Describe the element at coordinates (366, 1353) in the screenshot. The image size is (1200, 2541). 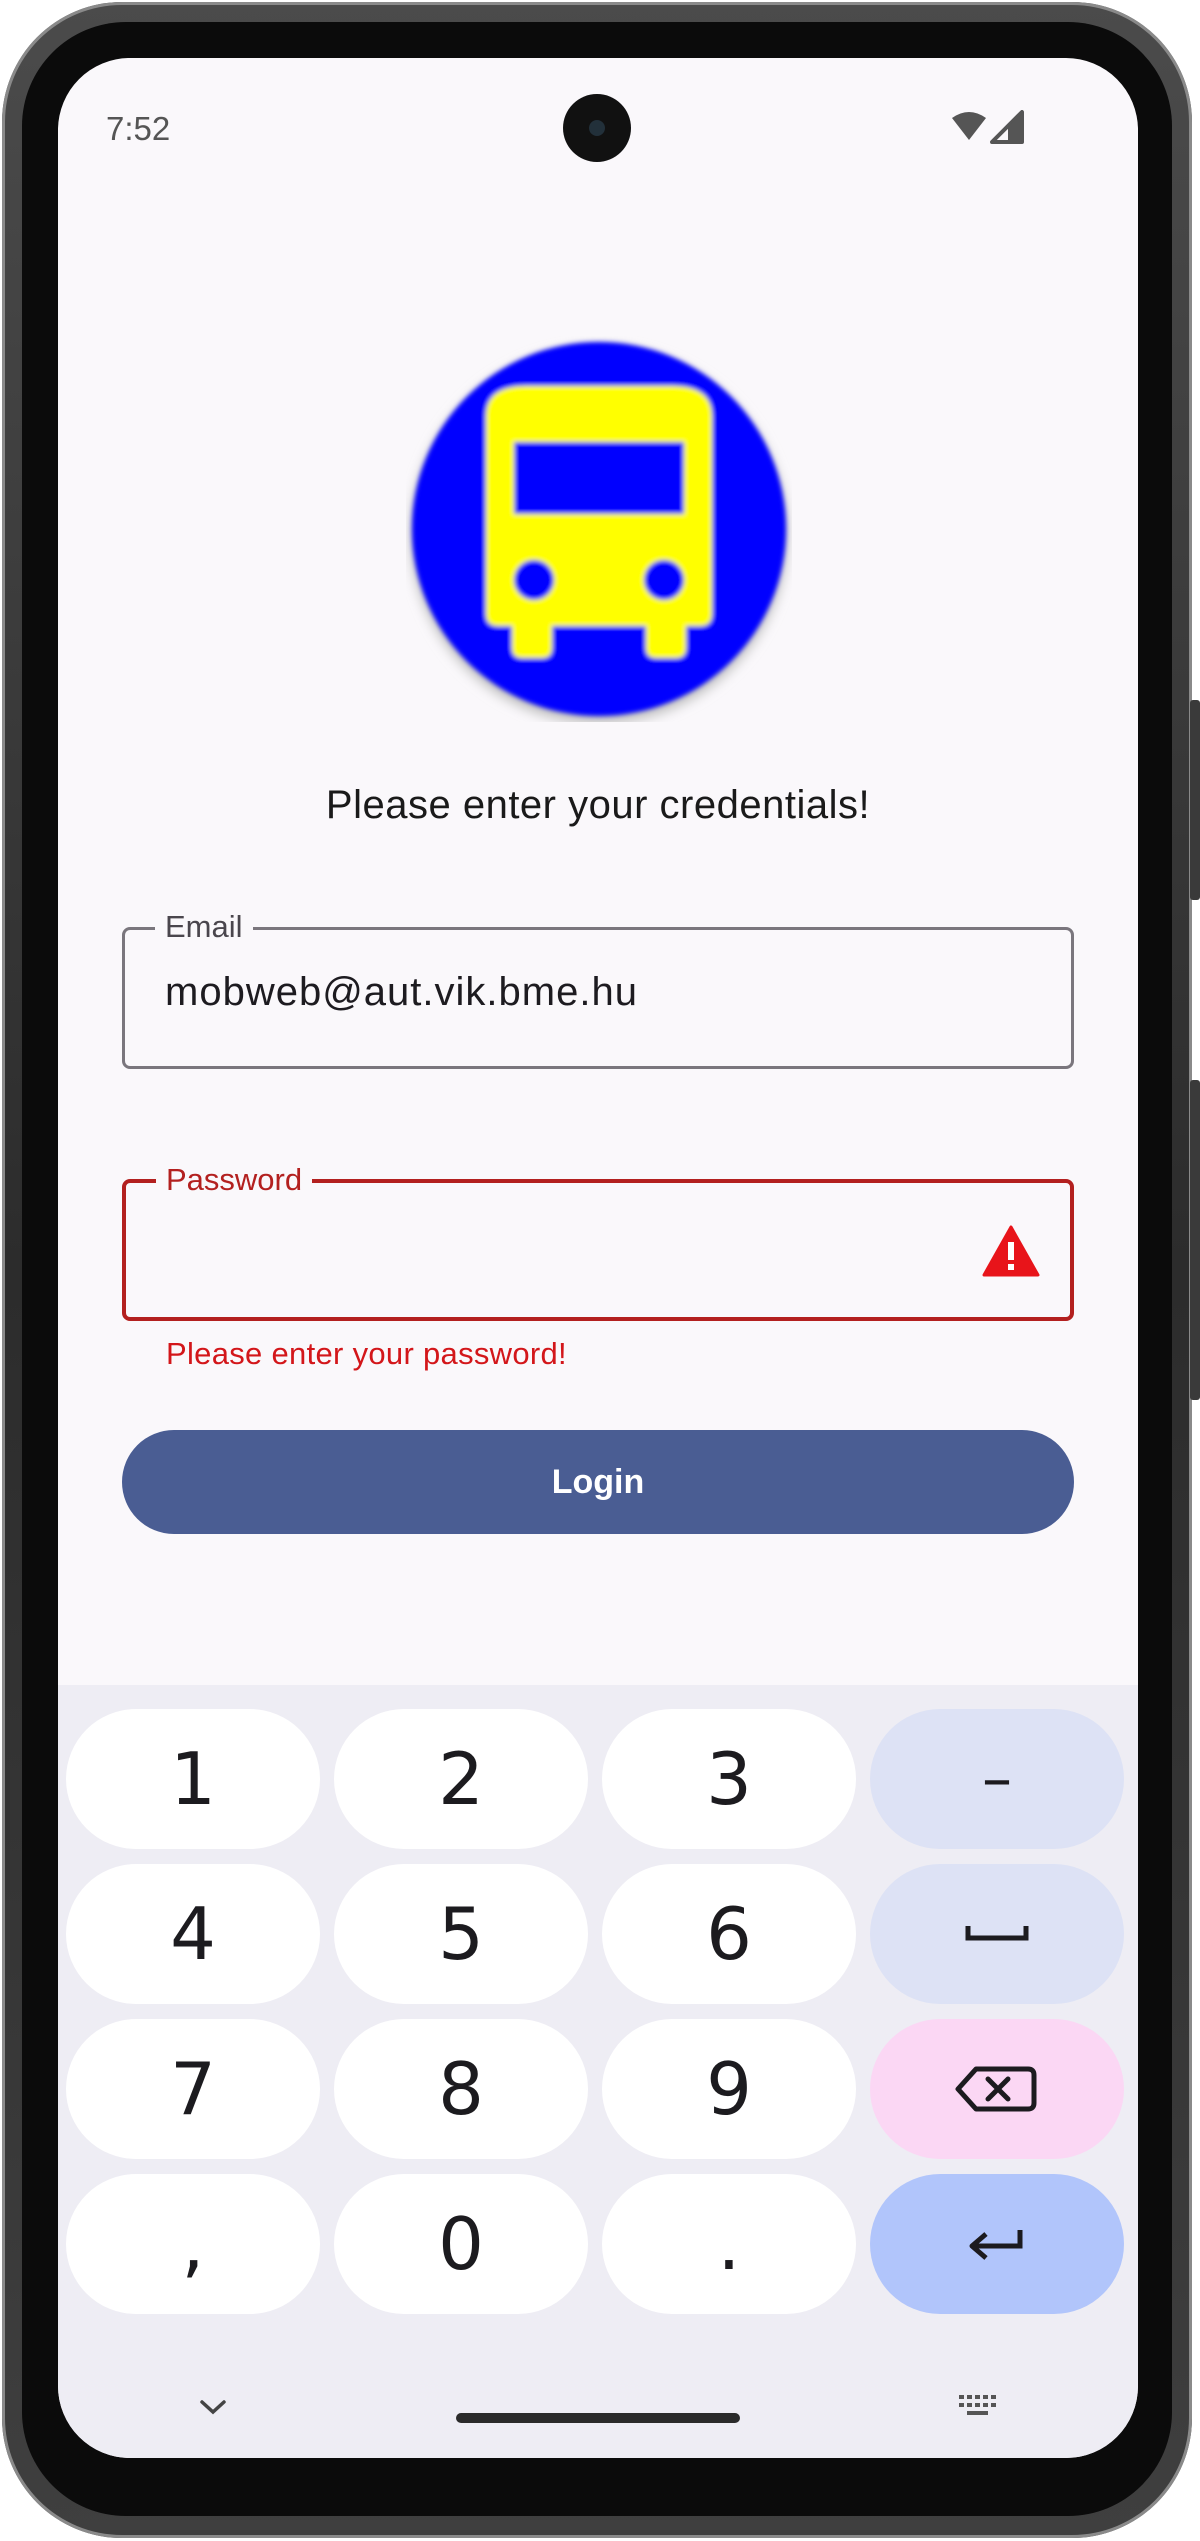
I see `password-error-text: Please enter your password!` at that location.